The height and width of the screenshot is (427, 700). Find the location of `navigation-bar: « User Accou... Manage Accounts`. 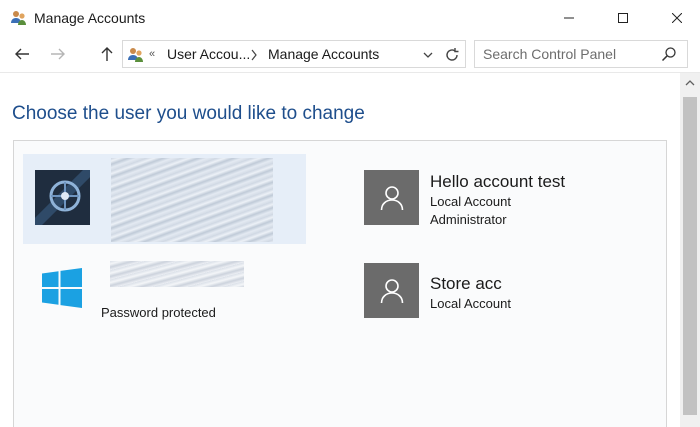

navigation-bar: « User Accou... Manage Accounts is located at coordinates (350, 54).